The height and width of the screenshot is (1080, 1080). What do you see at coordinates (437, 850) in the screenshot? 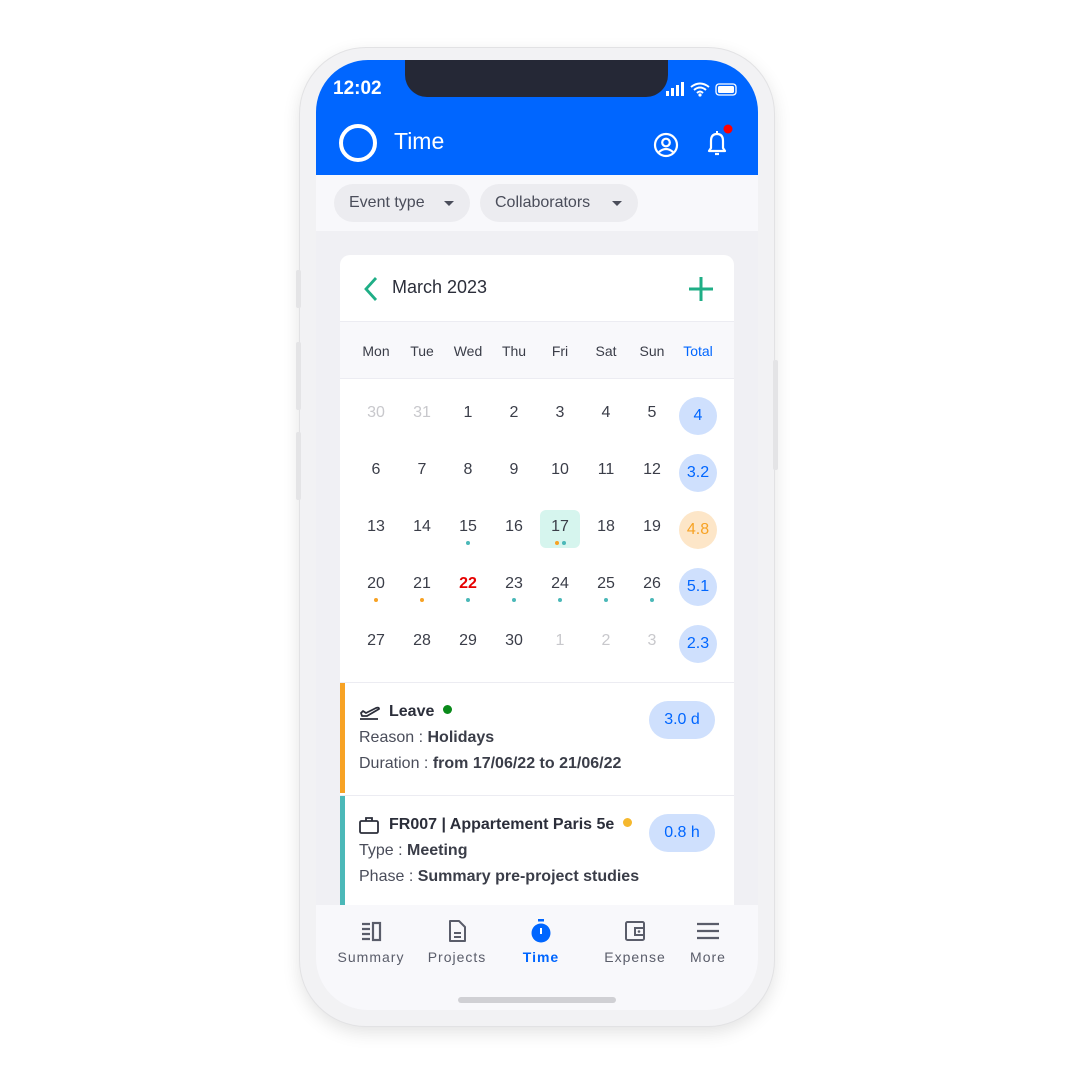
I see `detail-value: Meeting` at bounding box center [437, 850].